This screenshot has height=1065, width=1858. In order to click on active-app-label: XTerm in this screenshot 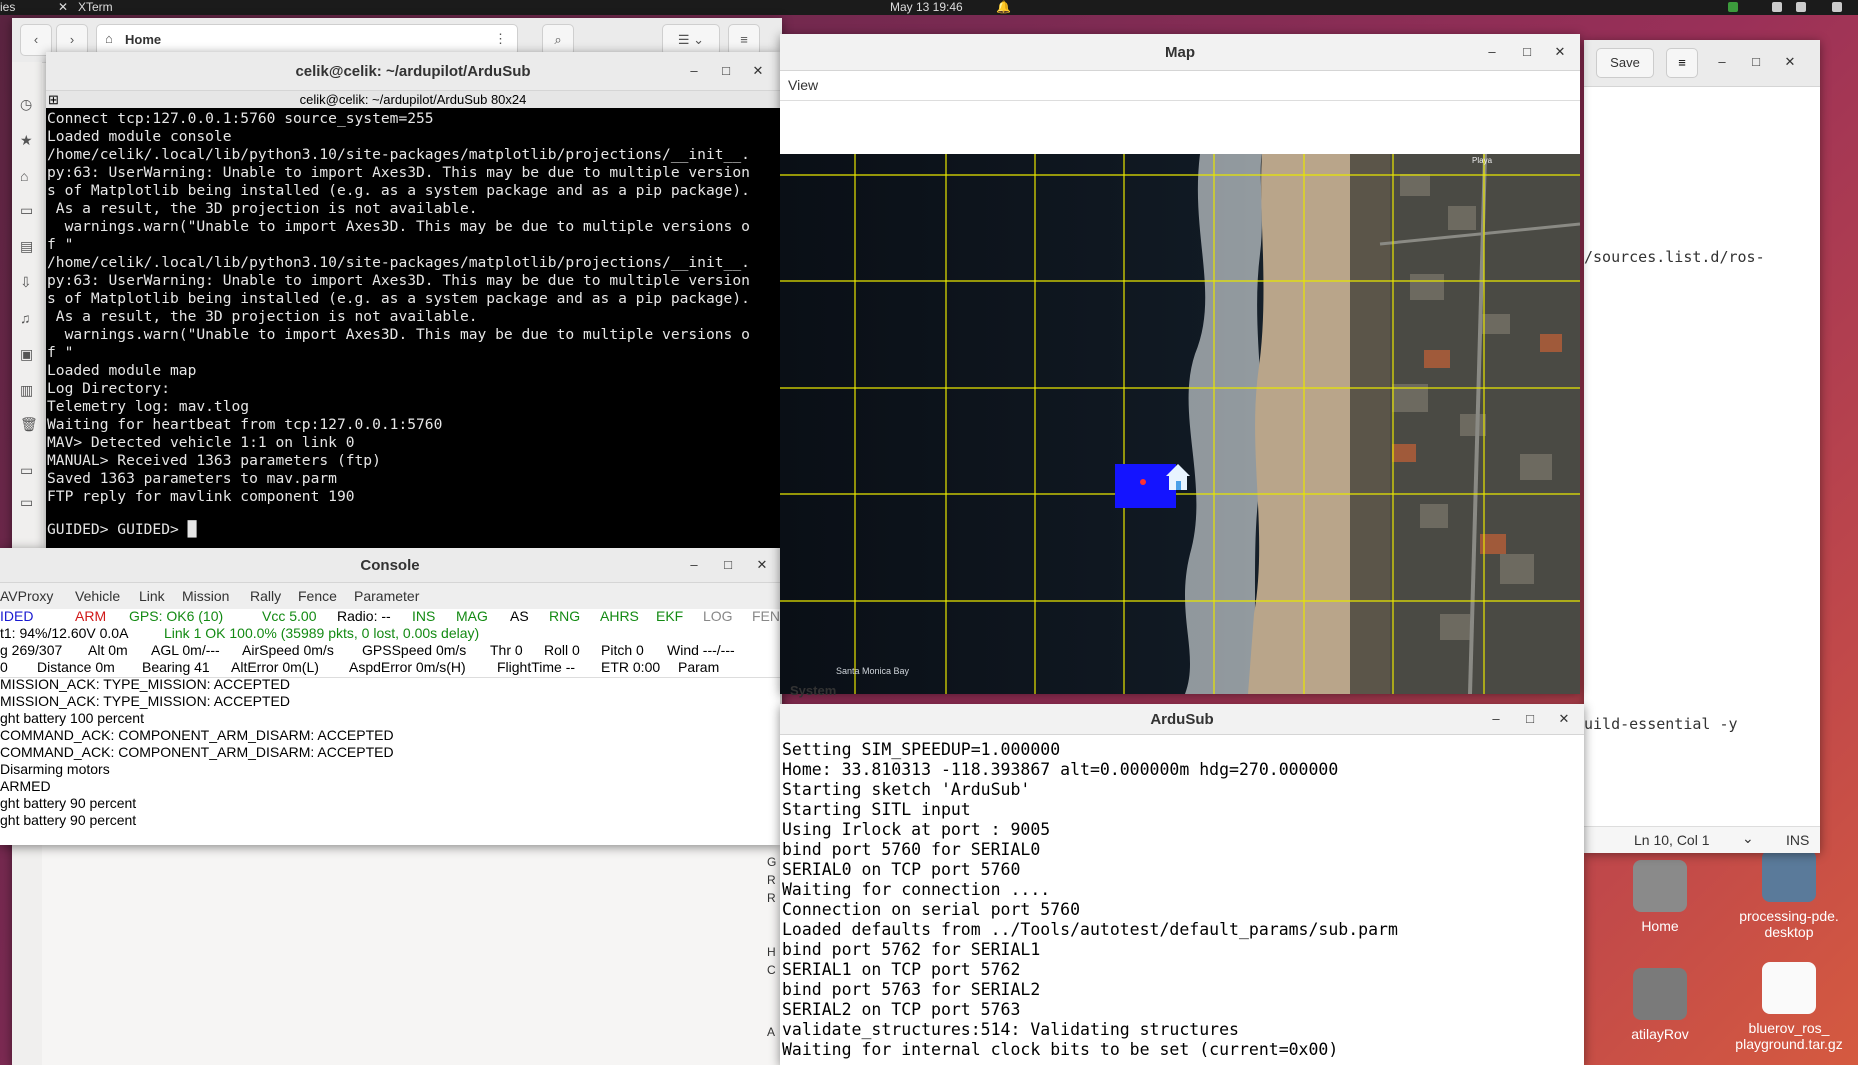, I will do `click(95, 7)`.